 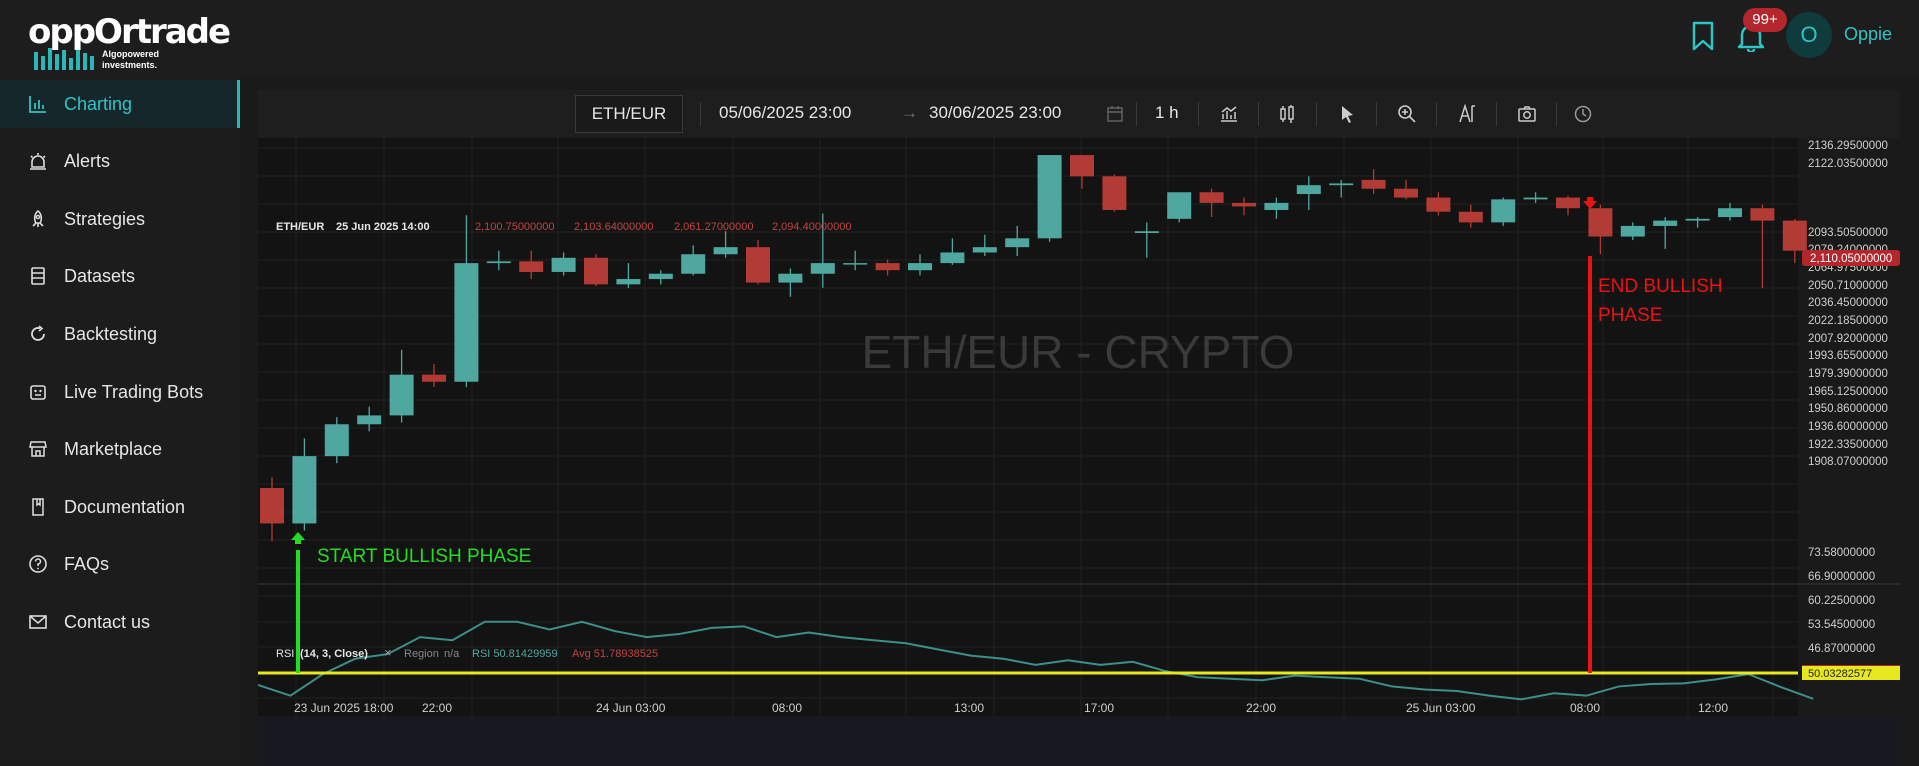 I want to click on sidebar-item-label: Live Trading Bots, so click(x=134, y=392).